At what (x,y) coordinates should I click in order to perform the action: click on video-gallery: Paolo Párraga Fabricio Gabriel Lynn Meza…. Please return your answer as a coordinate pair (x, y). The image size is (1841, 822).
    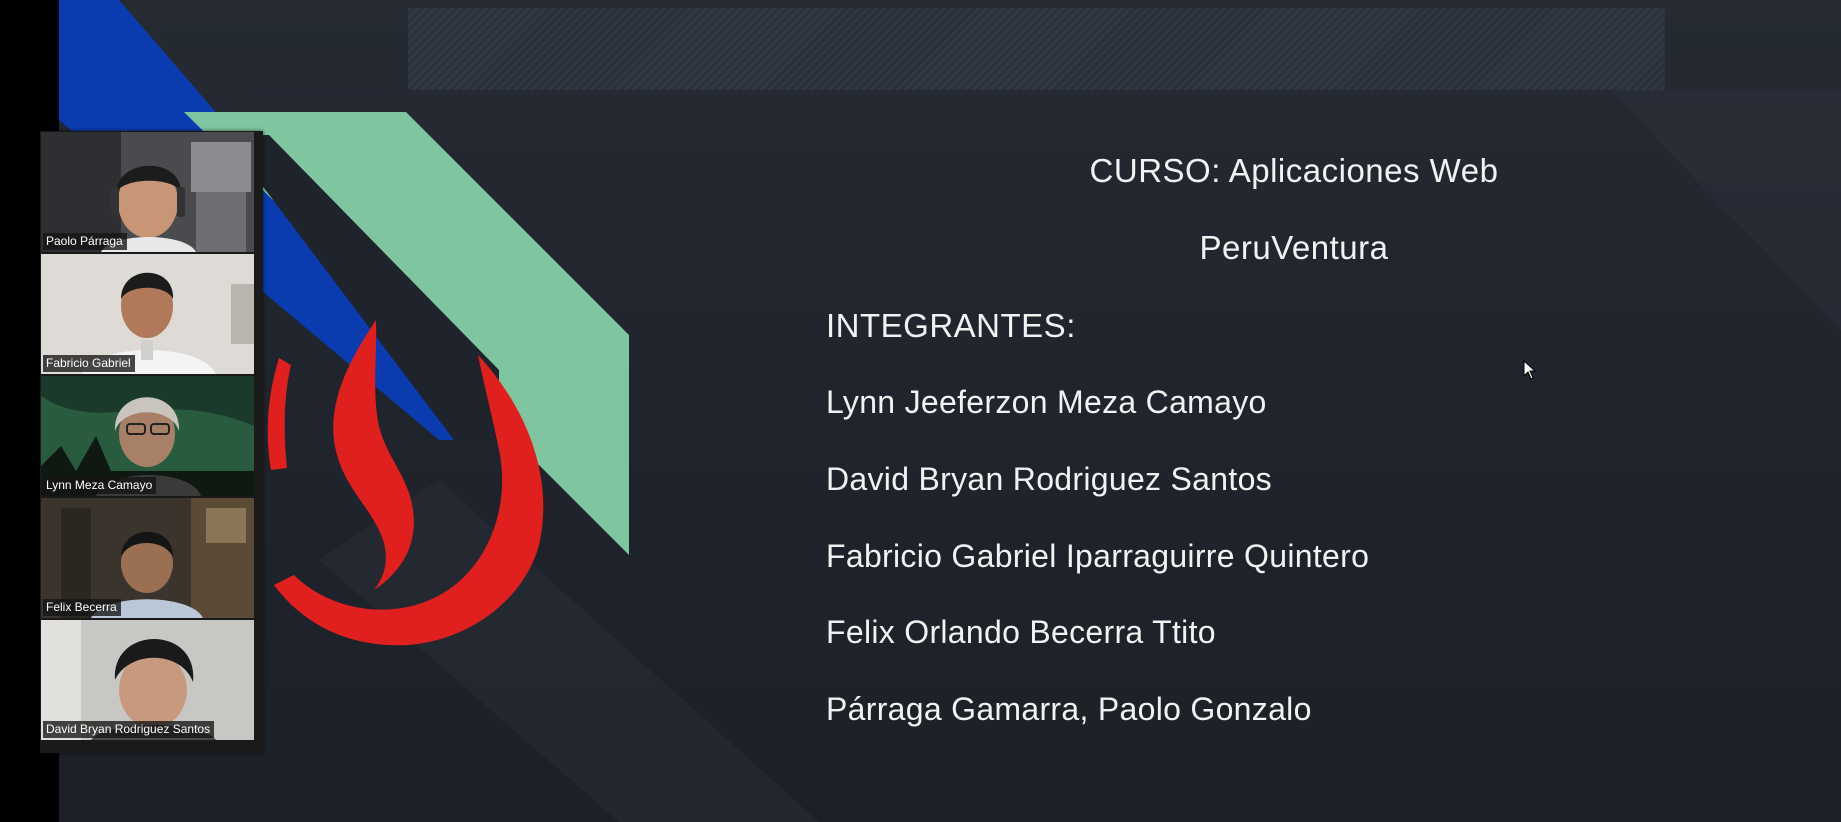
    Looking at the image, I should click on (151, 442).